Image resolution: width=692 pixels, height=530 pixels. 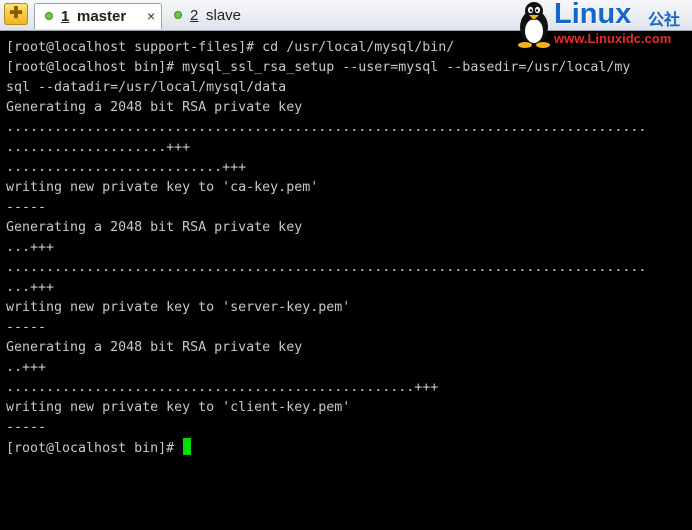 I want to click on tab-label: slave, so click(x=224, y=15).